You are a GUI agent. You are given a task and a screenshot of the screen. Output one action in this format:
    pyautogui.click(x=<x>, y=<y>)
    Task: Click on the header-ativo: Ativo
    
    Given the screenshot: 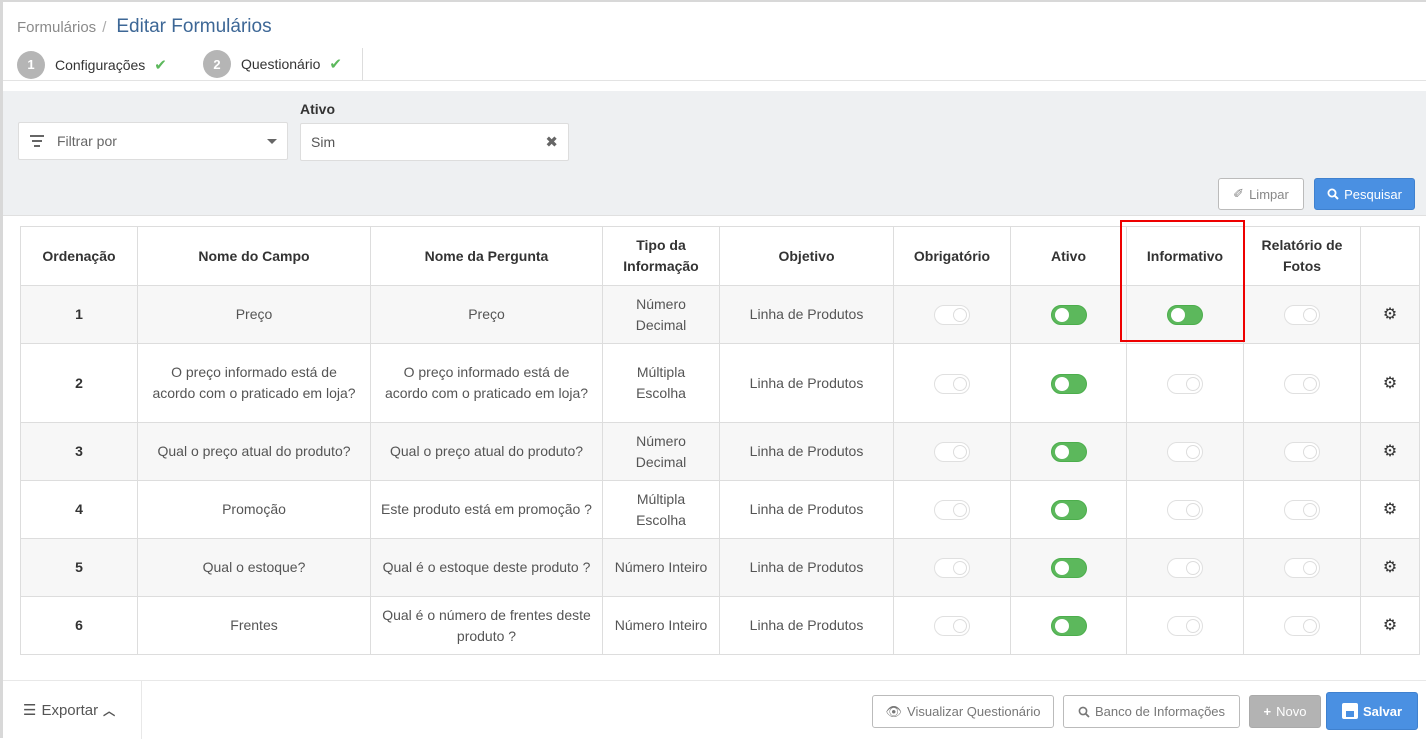 What is the action you would take?
    pyautogui.click(x=1068, y=256)
    